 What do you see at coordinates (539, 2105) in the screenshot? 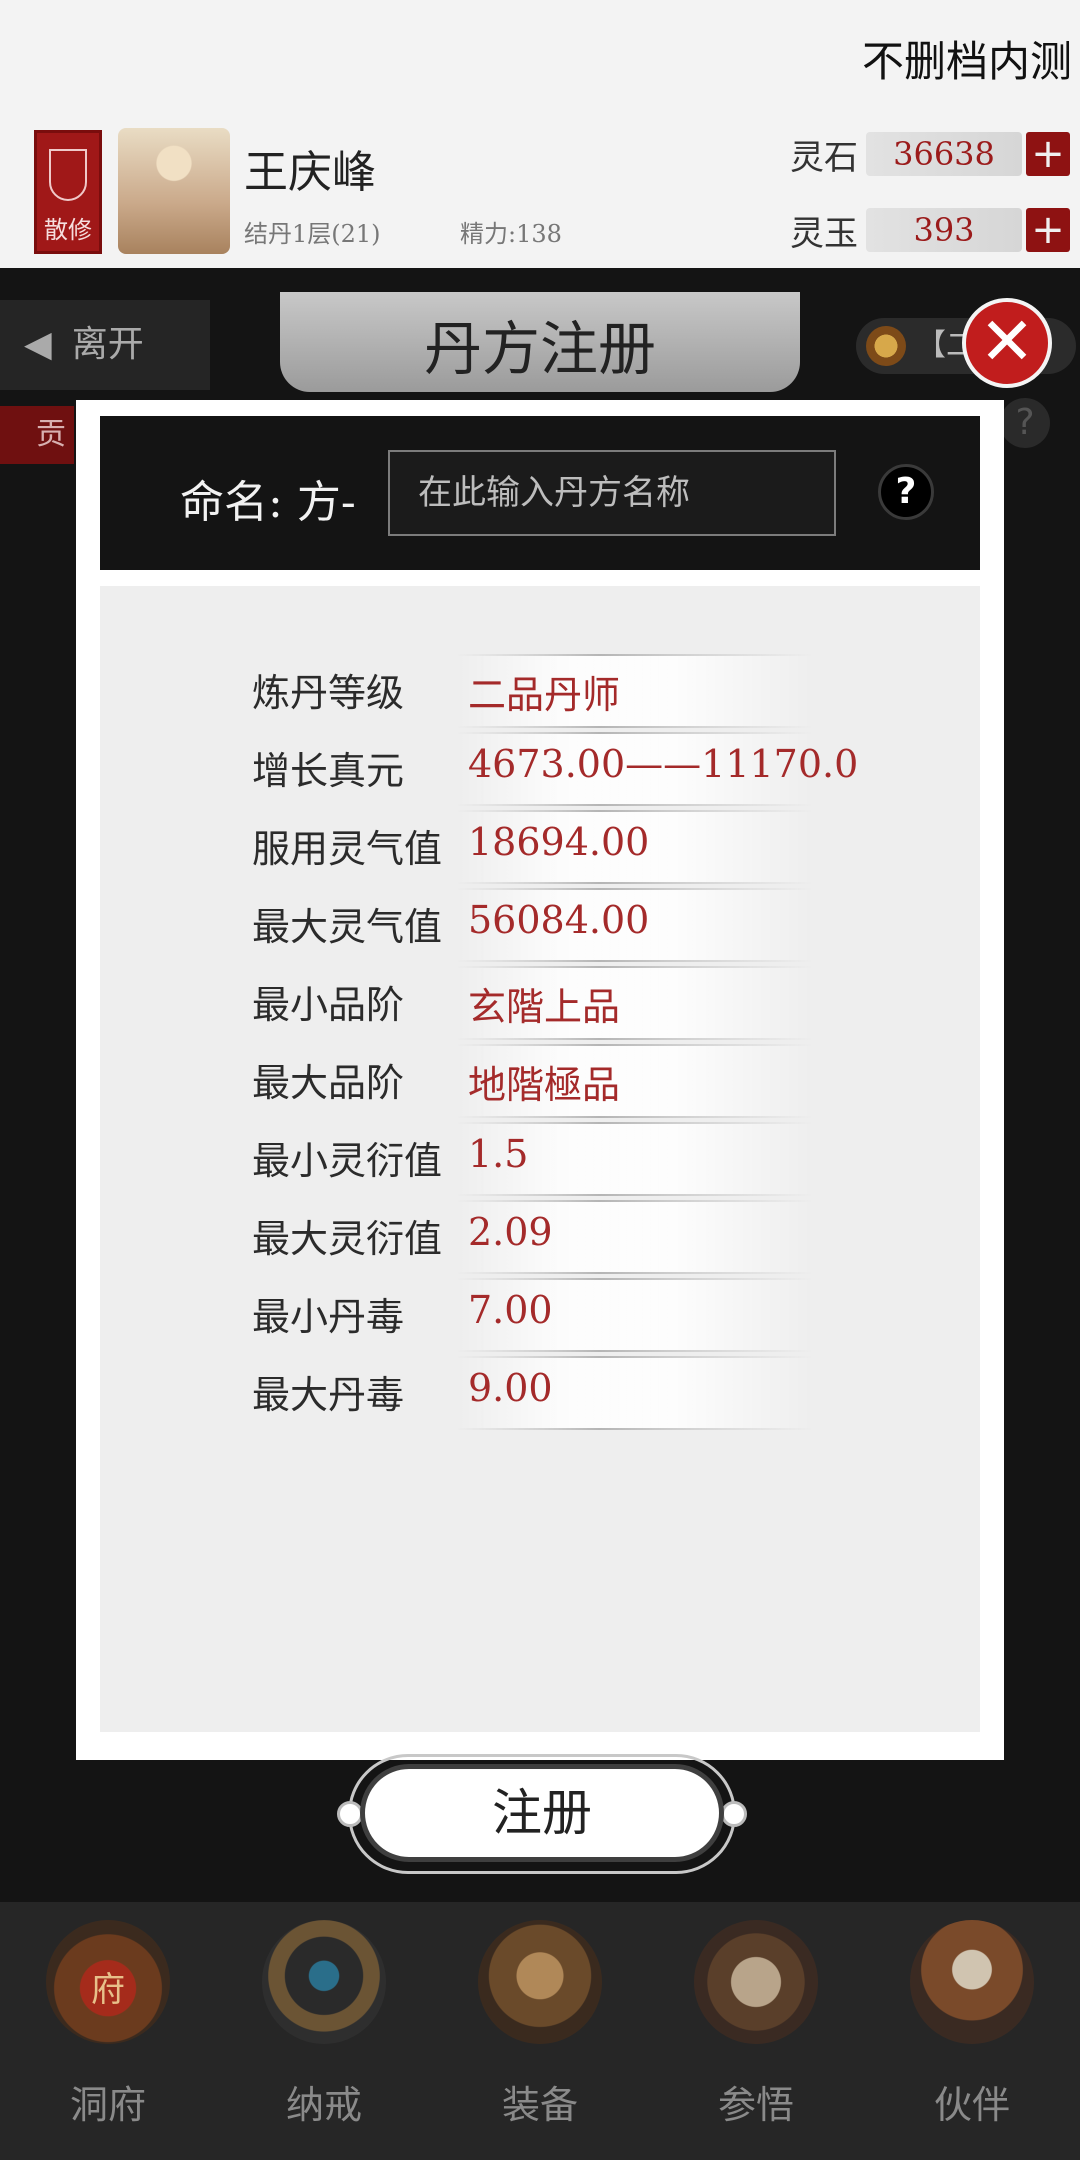
I see `nav-label-equipment: 装备` at bounding box center [539, 2105].